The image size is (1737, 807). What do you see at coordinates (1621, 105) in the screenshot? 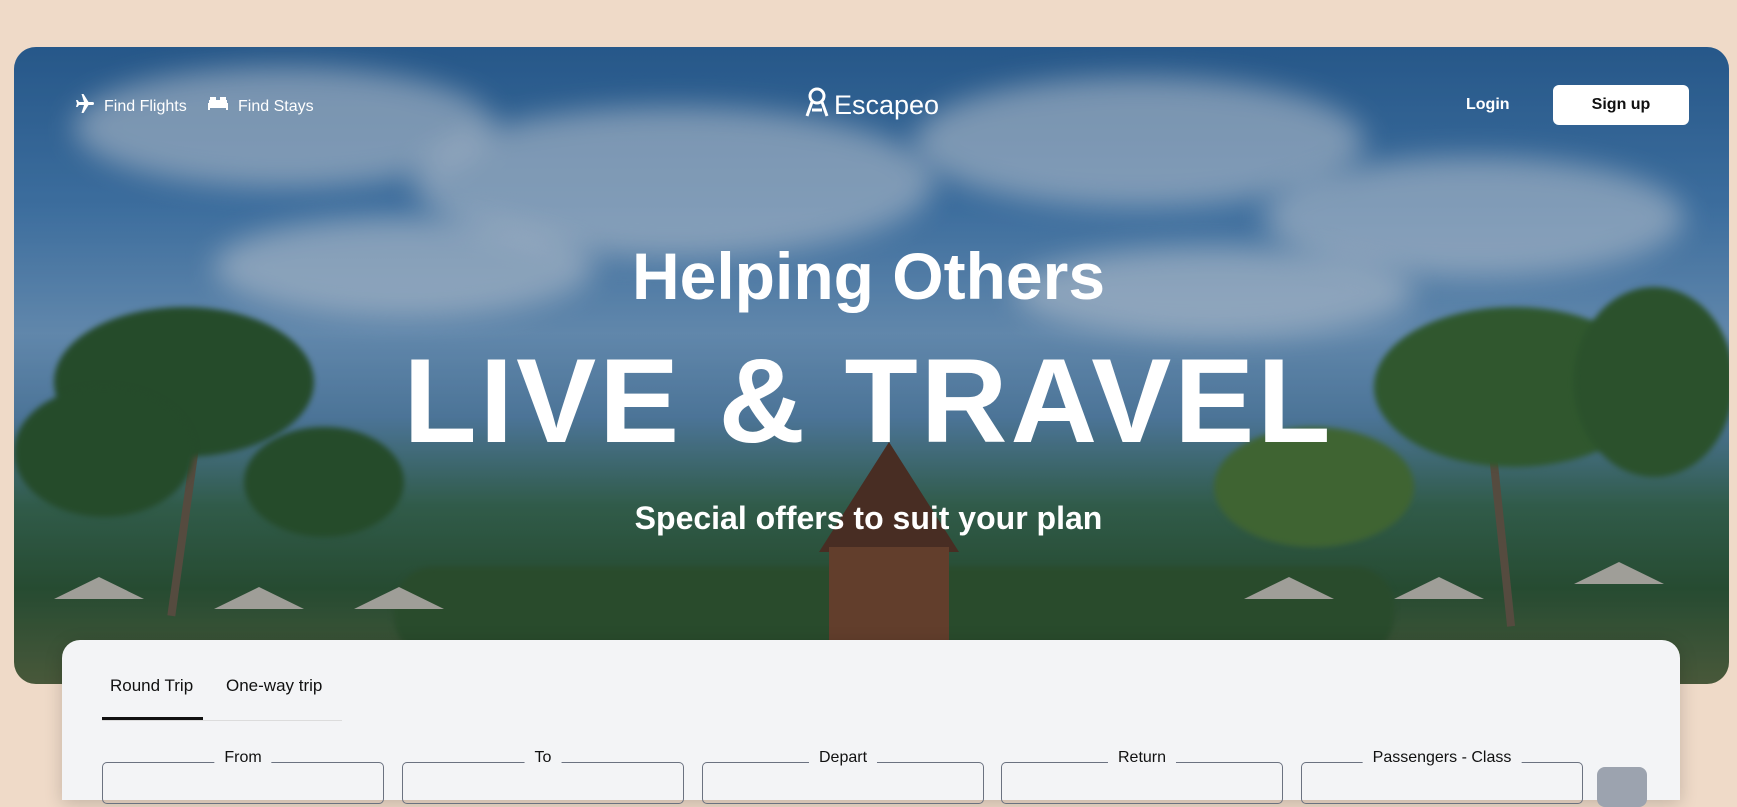
I see `signup-button: Sign up` at bounding box center [1621, 105].